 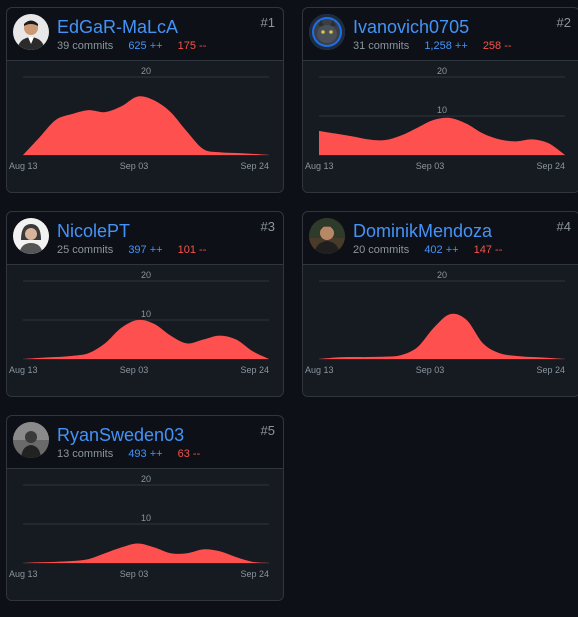 What do you see at coordinates (85, 46) in the screenshot?
I see `commit-count-link: 39 commits` at bounding box center [85, 46].